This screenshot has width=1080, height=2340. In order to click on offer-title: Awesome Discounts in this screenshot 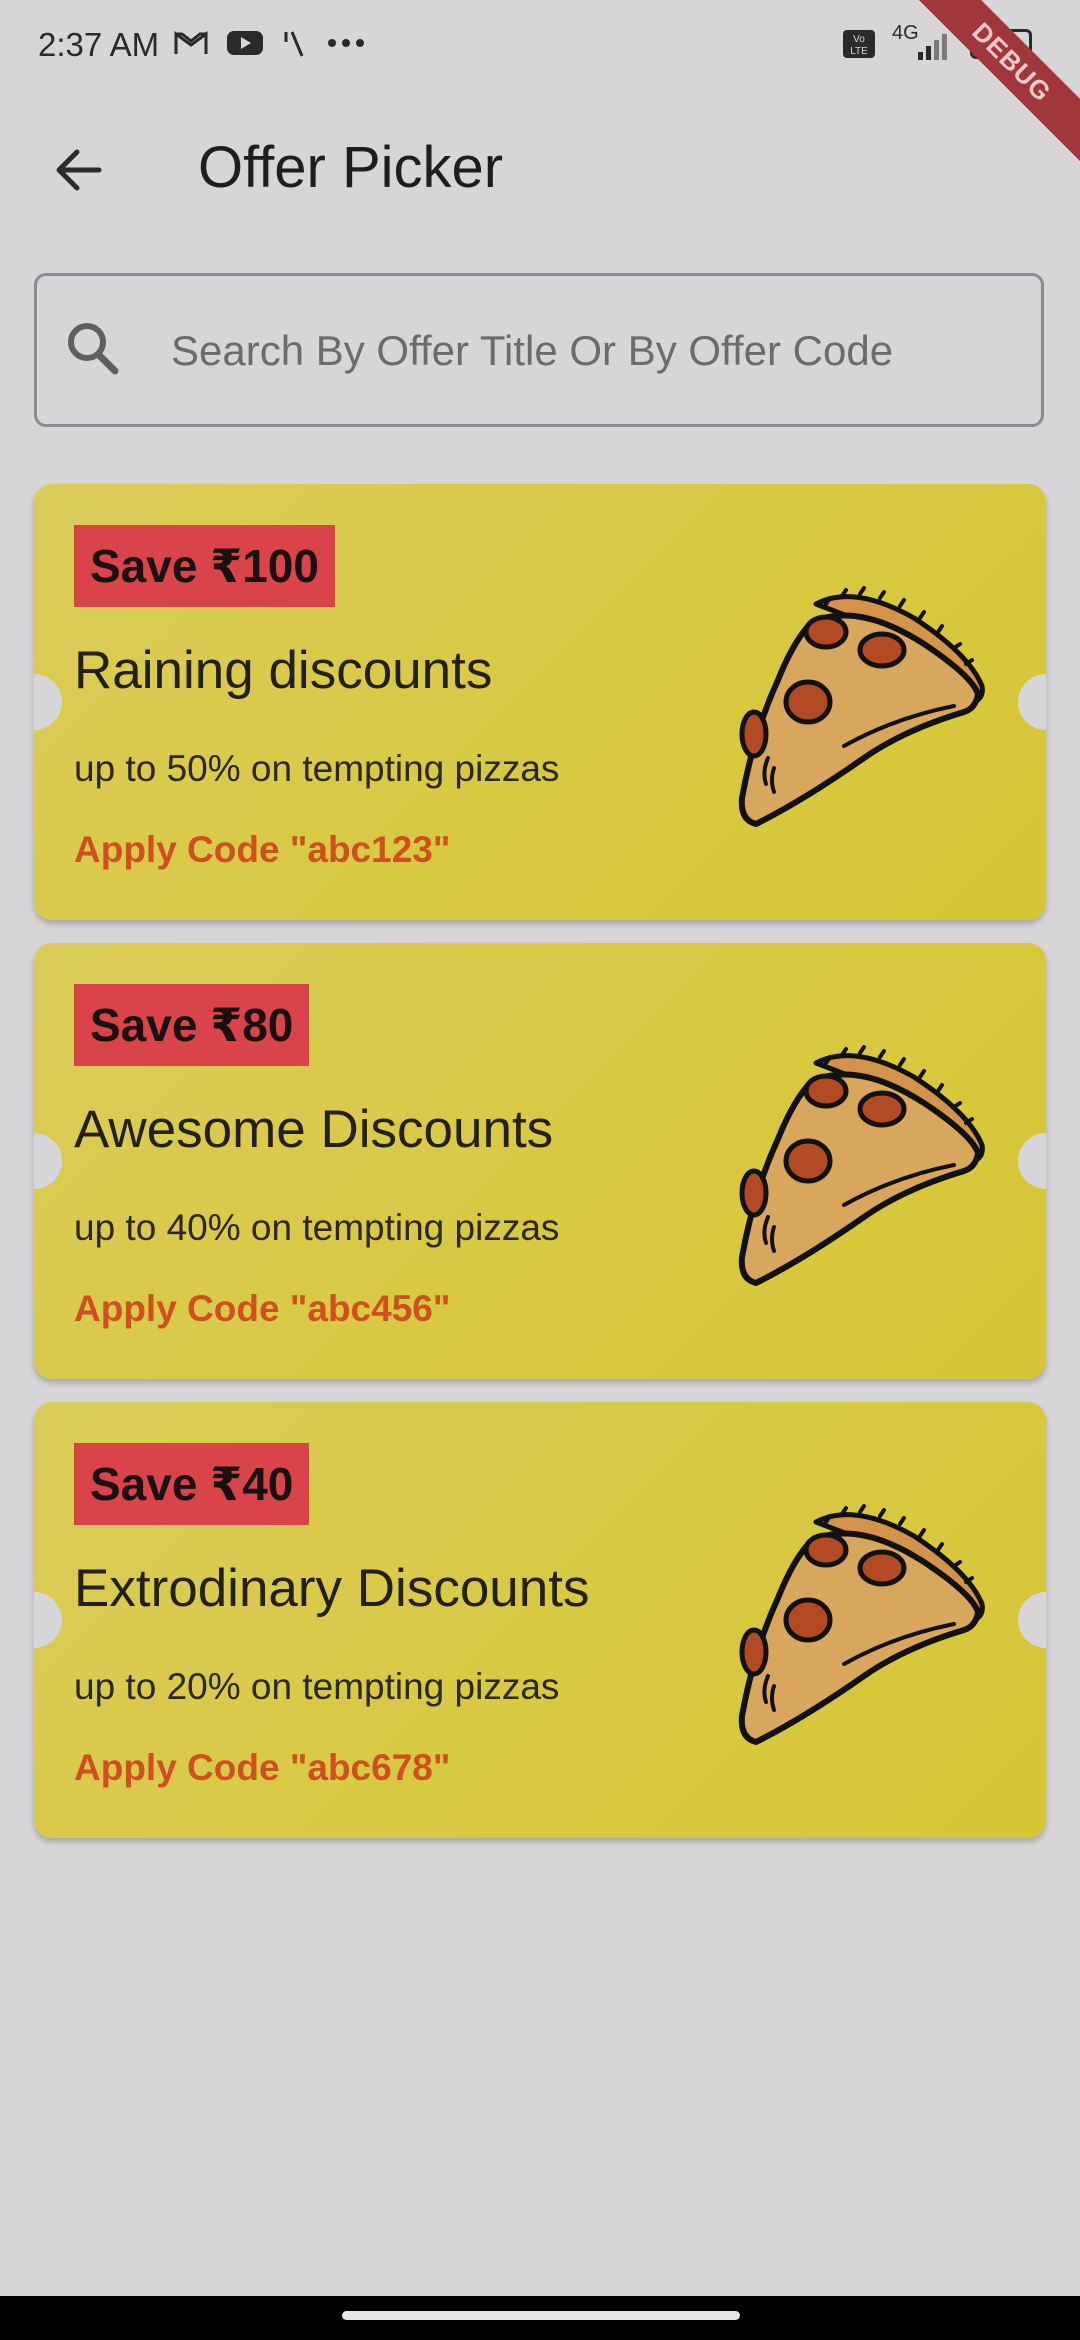, I will do `click(314, 1129)`.